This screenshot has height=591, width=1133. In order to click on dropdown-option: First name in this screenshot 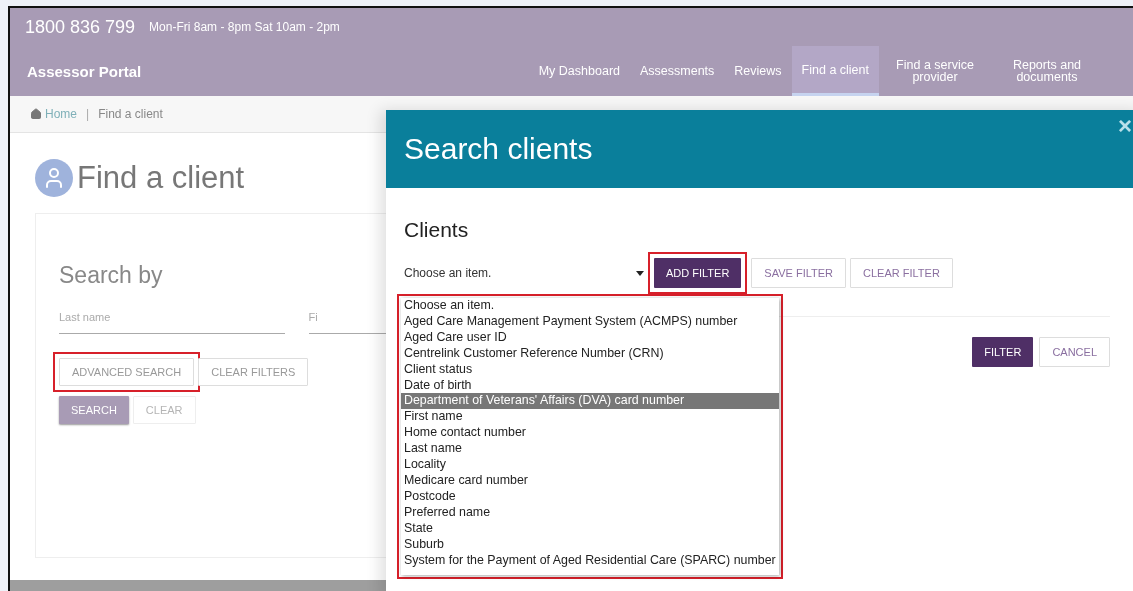, I will do `click(590, 417)`.